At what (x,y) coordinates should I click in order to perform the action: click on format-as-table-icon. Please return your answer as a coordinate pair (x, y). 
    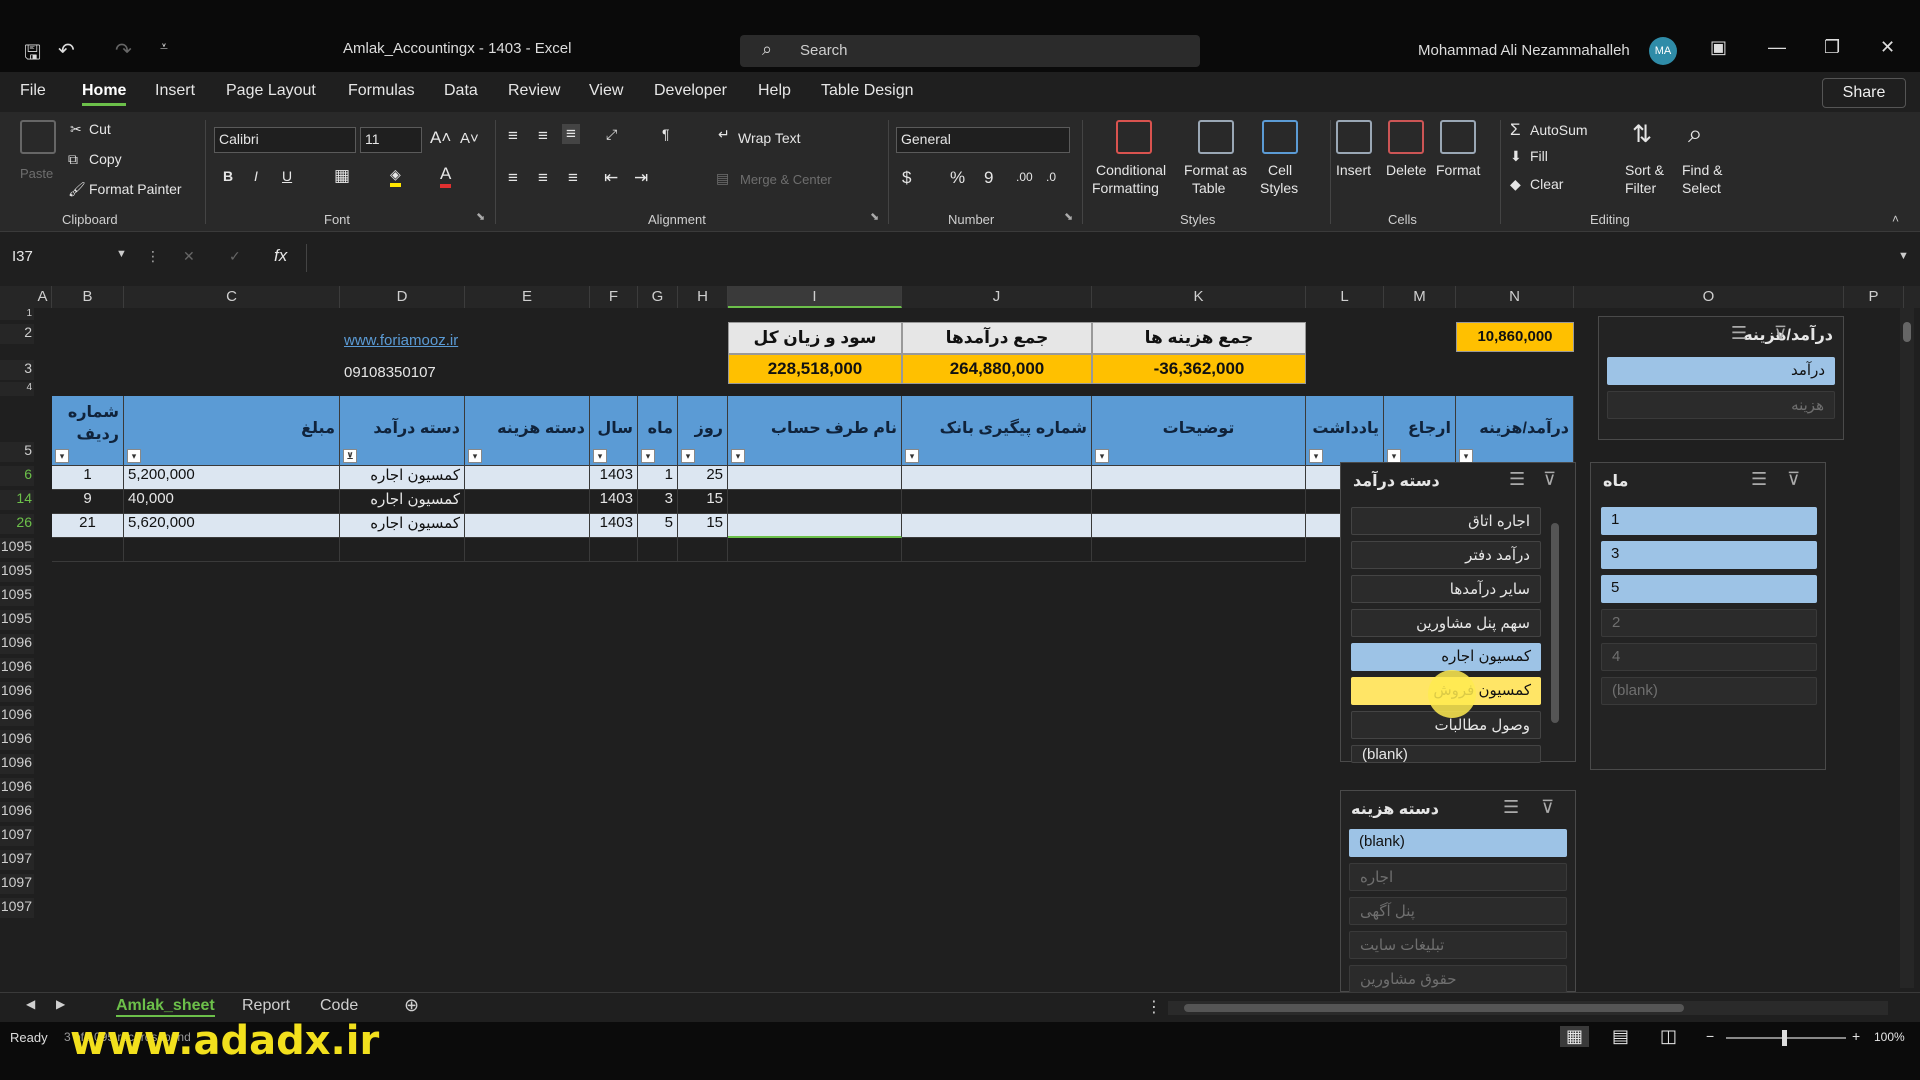
    Looking at the image, I should click on (1216, 137).